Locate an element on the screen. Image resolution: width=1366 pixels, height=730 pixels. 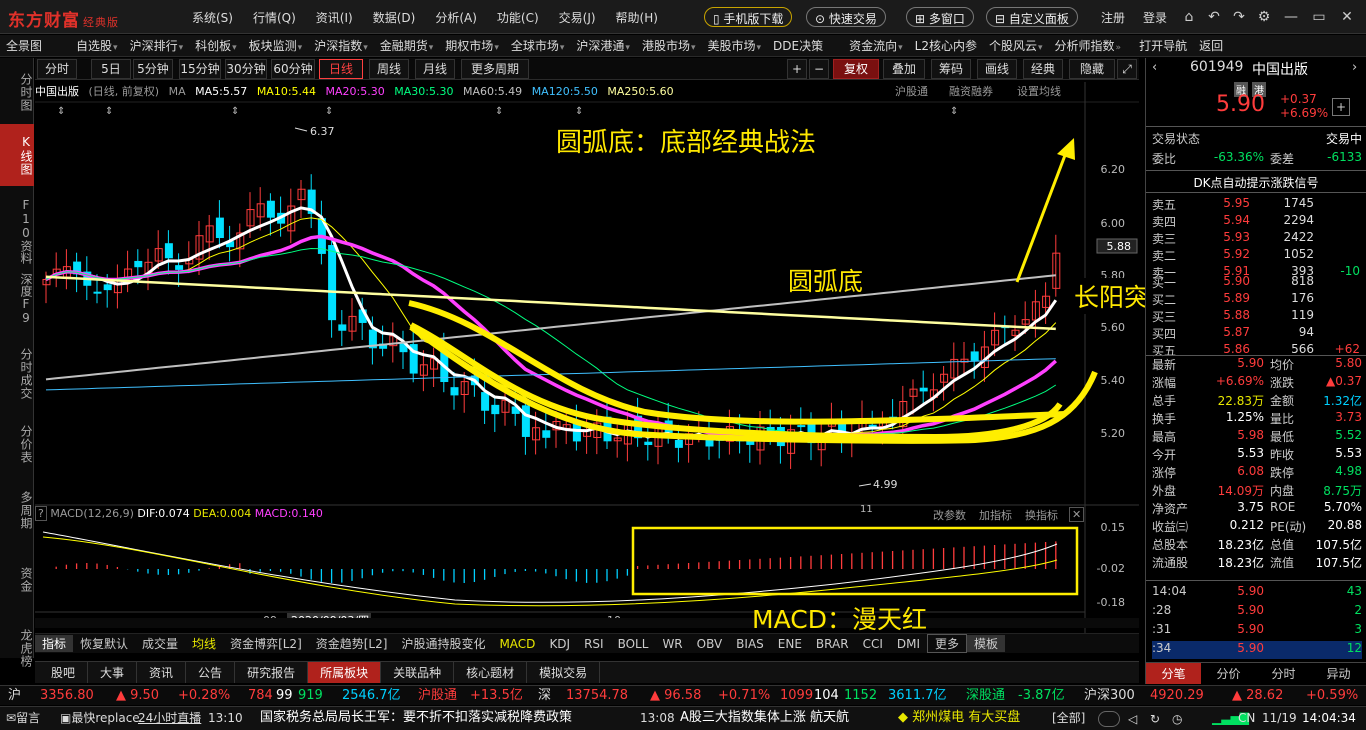
left-nav-f10: F10资料 is located at coordinates (17, 231).